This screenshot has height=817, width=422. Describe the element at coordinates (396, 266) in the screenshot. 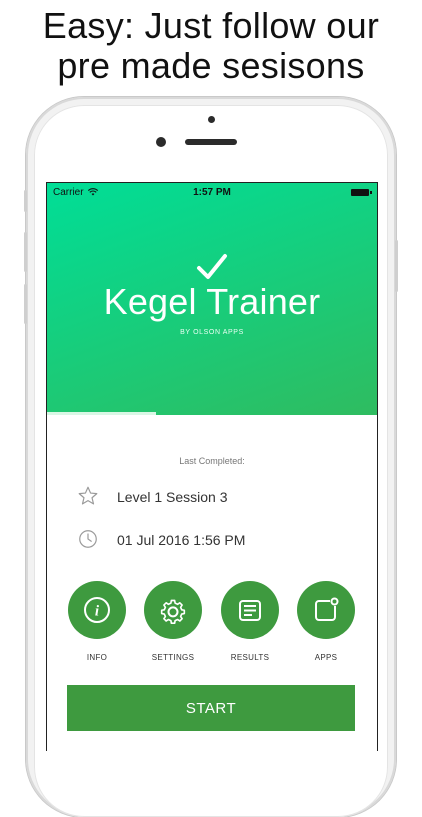

I see `power-button` at that location.